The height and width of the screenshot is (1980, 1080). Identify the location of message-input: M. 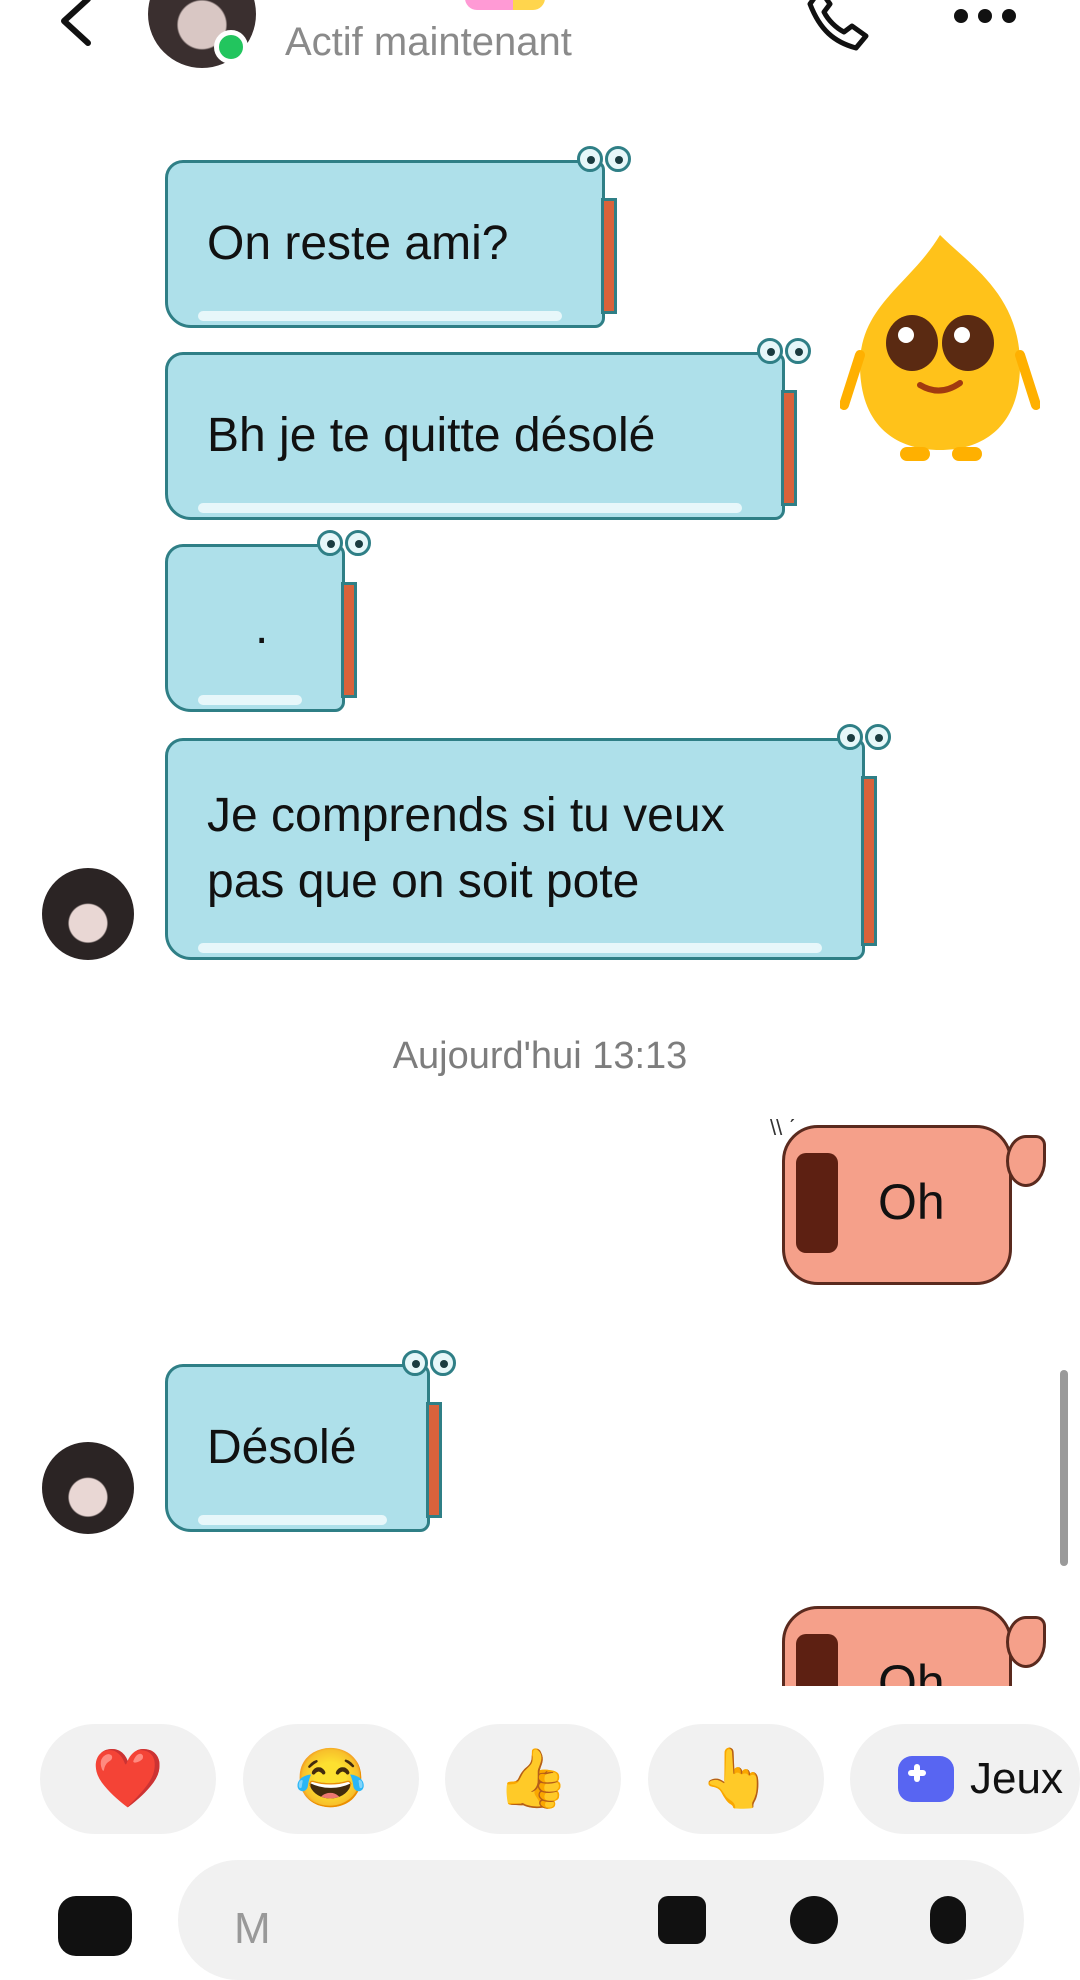
(601, 1920).